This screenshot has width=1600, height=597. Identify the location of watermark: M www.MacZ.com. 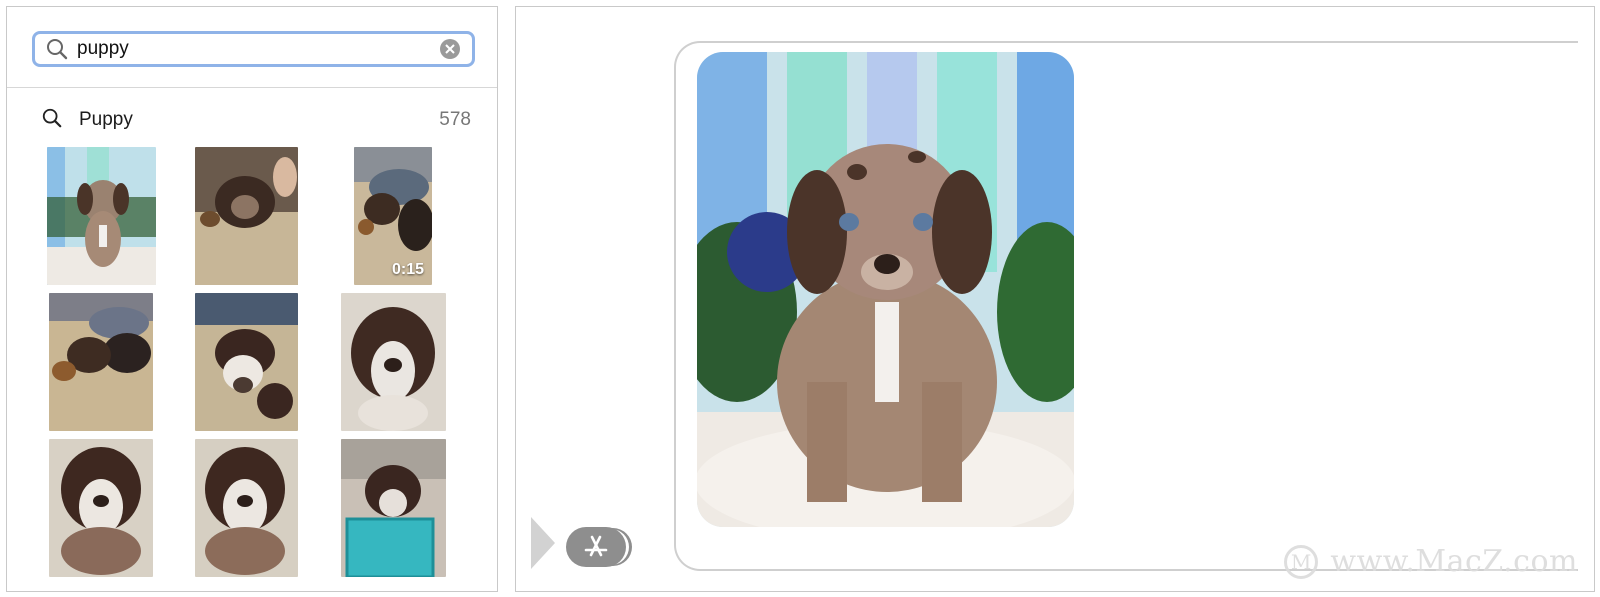
(1431, 561).